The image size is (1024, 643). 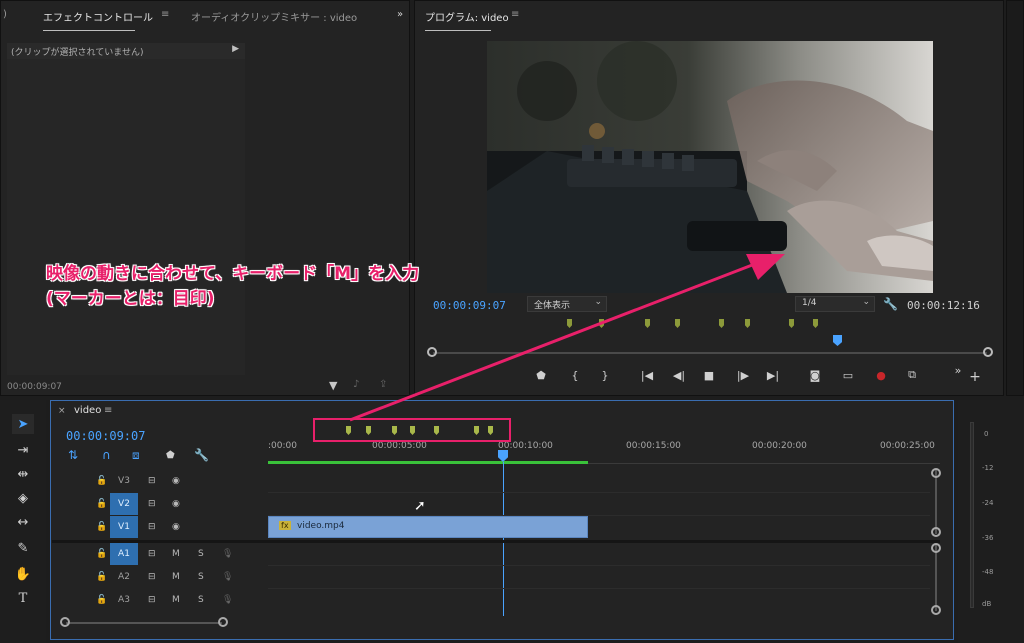 What do you see at coordinates (130, 299) in the screenshot?
I see `annotation-line-2: (マーカーとは：目印)` at bounding box center [130, 299].